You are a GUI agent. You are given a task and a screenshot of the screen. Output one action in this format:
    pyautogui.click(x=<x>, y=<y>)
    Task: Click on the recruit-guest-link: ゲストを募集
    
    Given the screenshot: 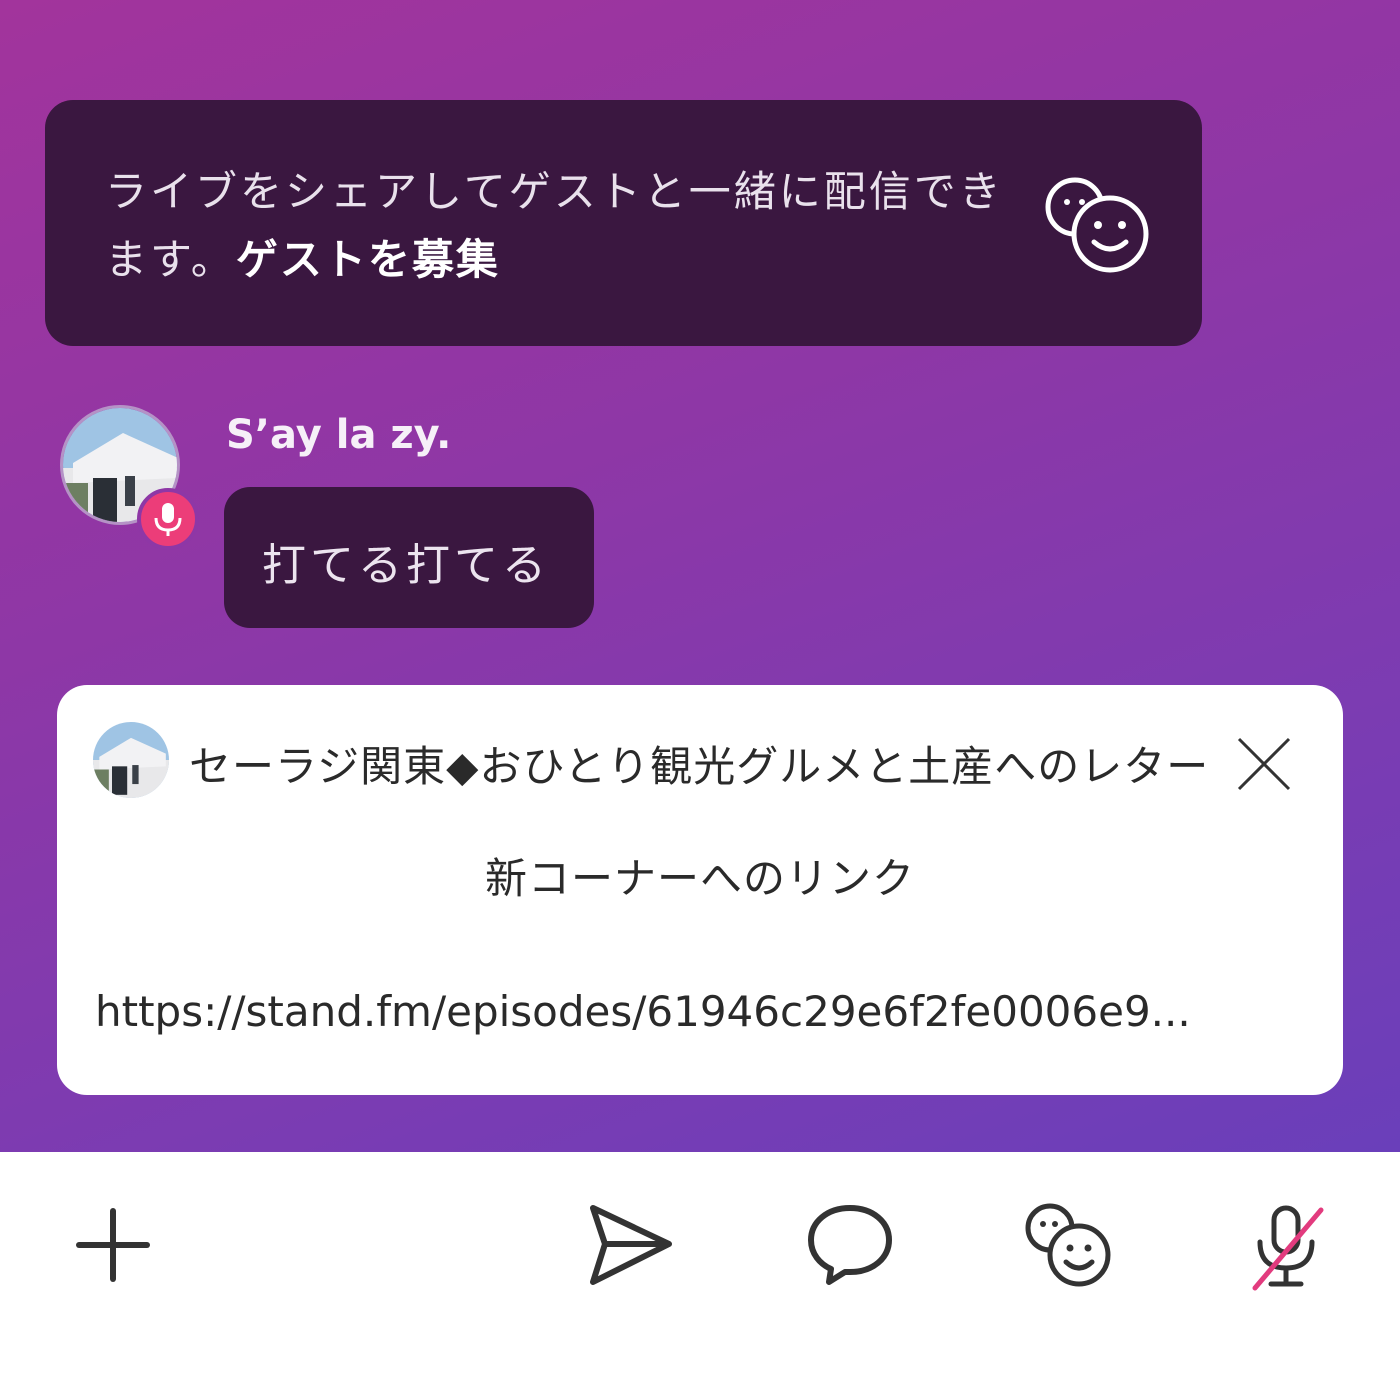 What is the action you would take?
    pyautogui.click(x=368, y=259)
    